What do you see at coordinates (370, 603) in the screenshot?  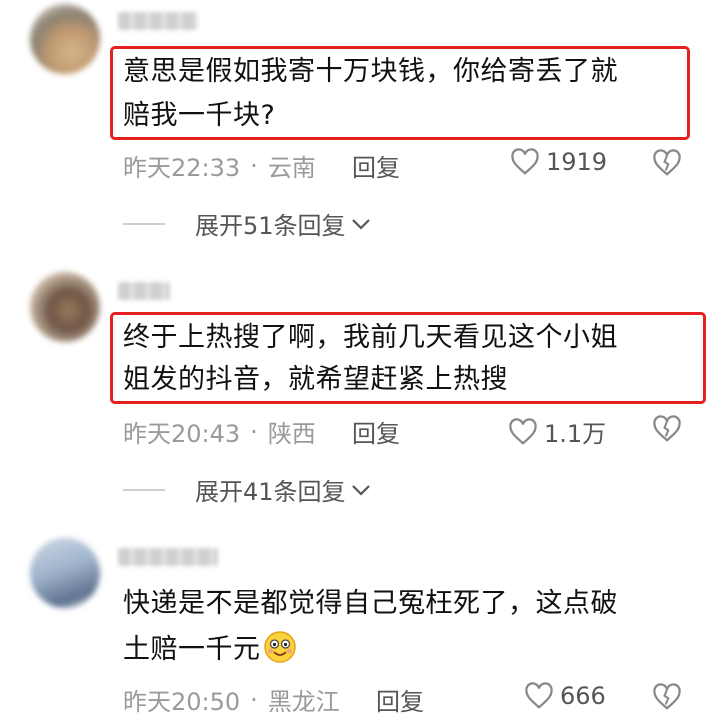 I see `comment-text-line: 快递是不是都觉得自己冤枉死了，这点破` at bounding box center [370, 603].